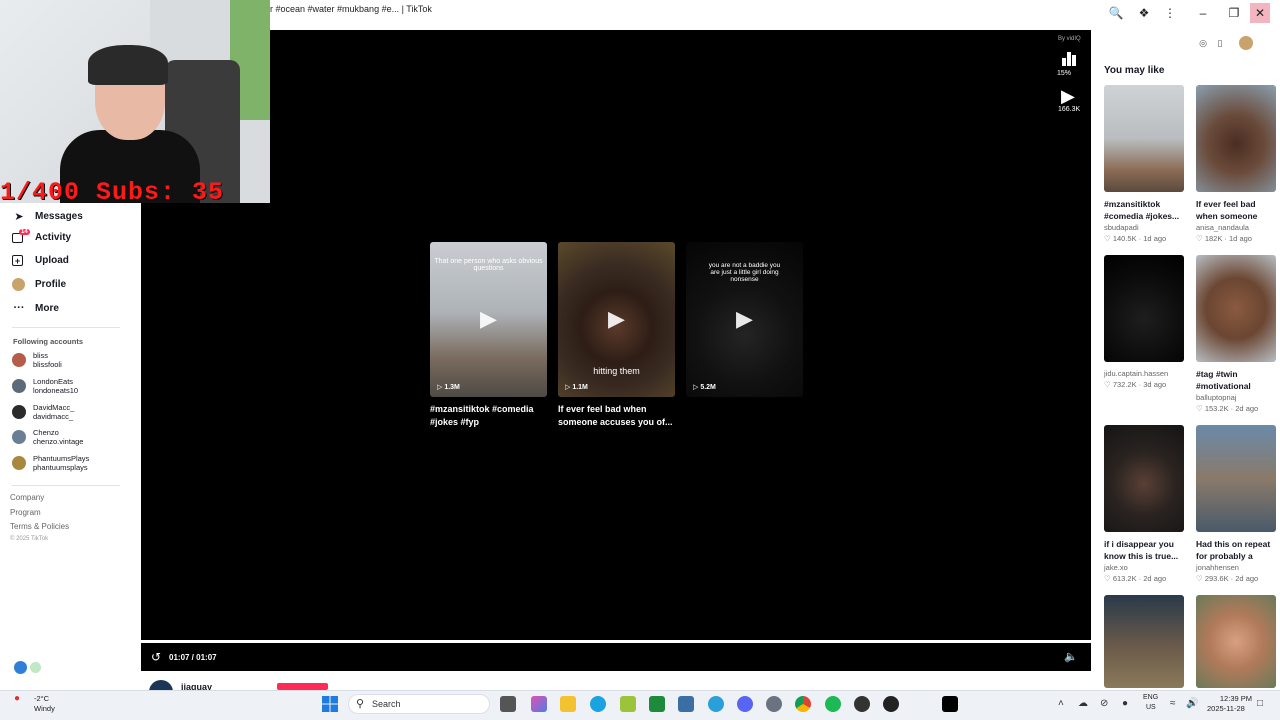 The height and width of the screenshot is (720, 1280). What do you see at coordinates (716, 704) in the screenshot?
I see `telegram-icon` at bounding box center [716, 704].